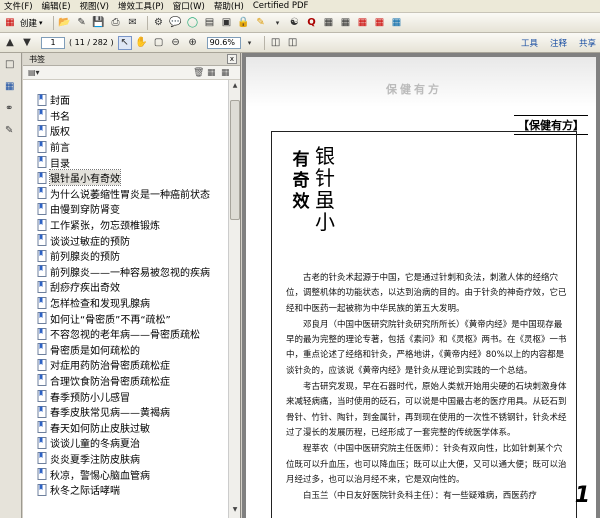 The width and height of the screenshot is (600, 518). I want to click on bookmark-label: 前言, so click(60, 149).